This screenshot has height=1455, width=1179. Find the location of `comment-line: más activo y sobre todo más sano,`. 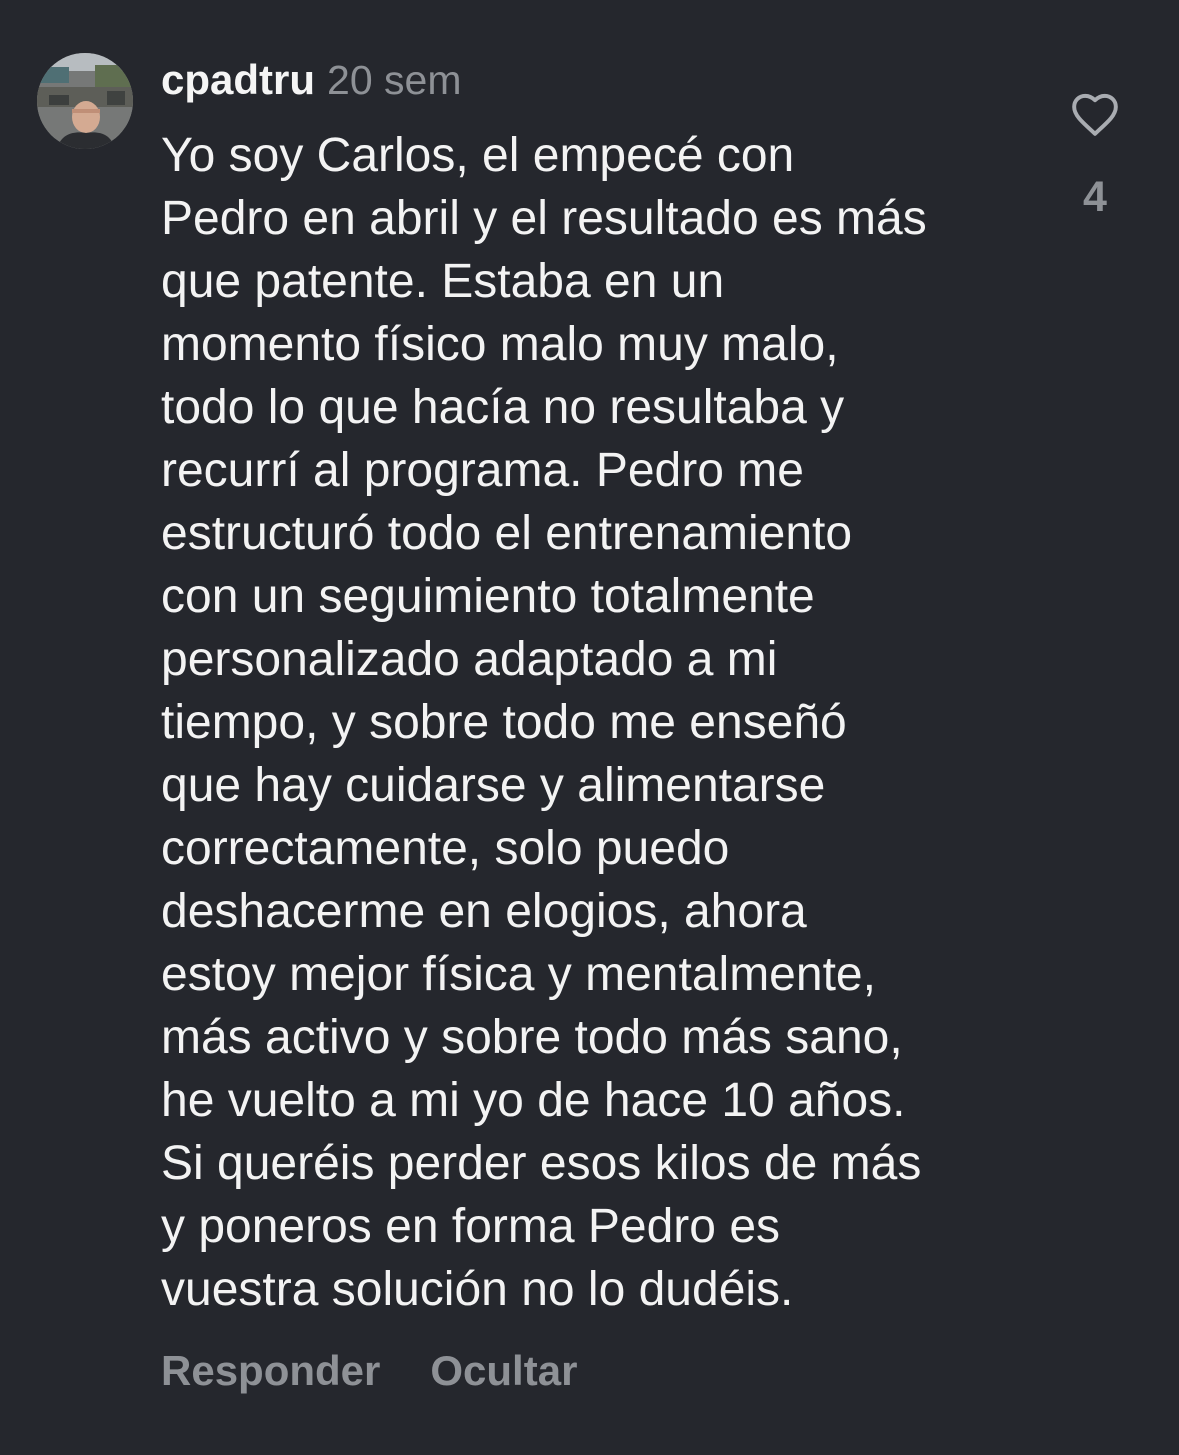

comment-line: más activo y sobre todo más sano, is located at coordinates (532, 1037).